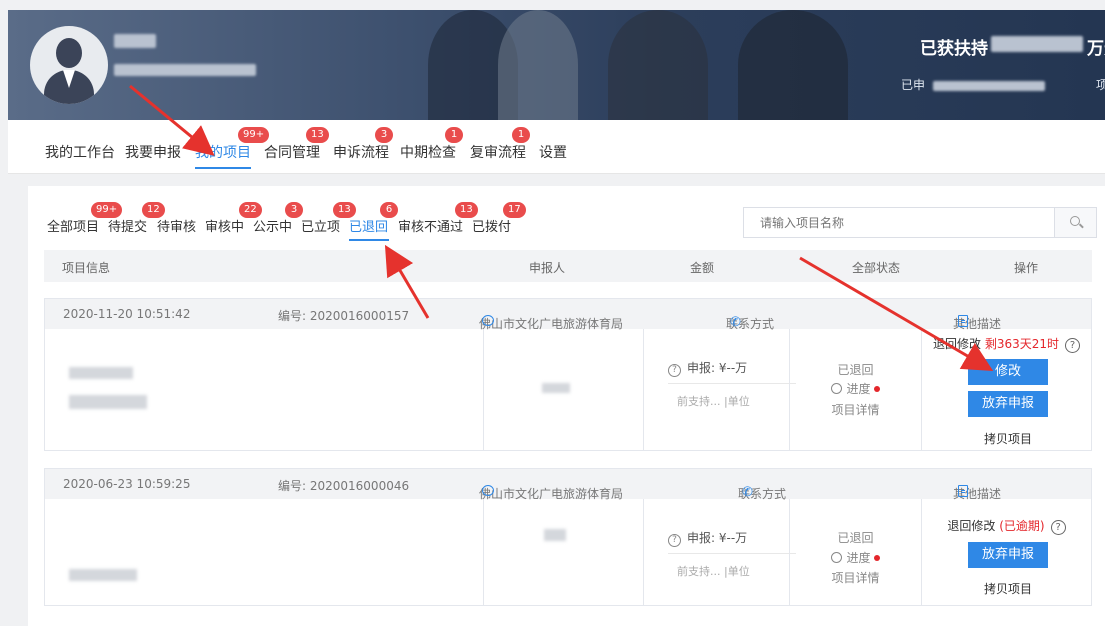 The width and height of the screenshot is (1105, 626). What do you see at coordinates (389, 210) in the screenshot?
I see `tab-badge: 6` at bounding box center [389, 210].